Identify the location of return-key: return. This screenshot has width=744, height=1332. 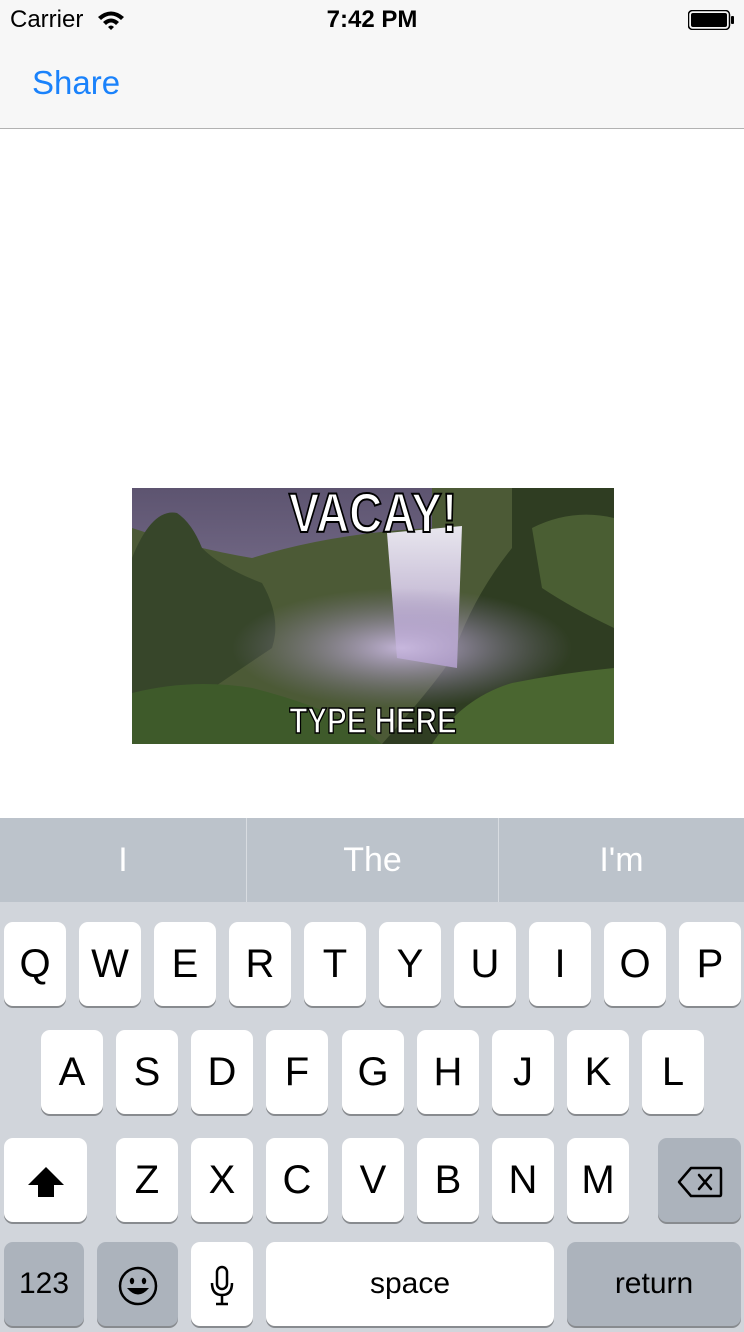
(654, 1284).